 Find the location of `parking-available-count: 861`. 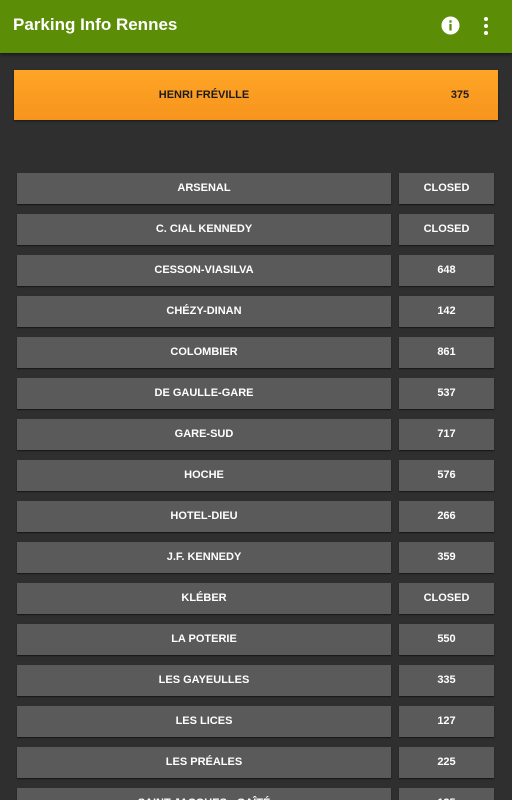

parking-available-count: 861 is located at coordinates (446, 352).